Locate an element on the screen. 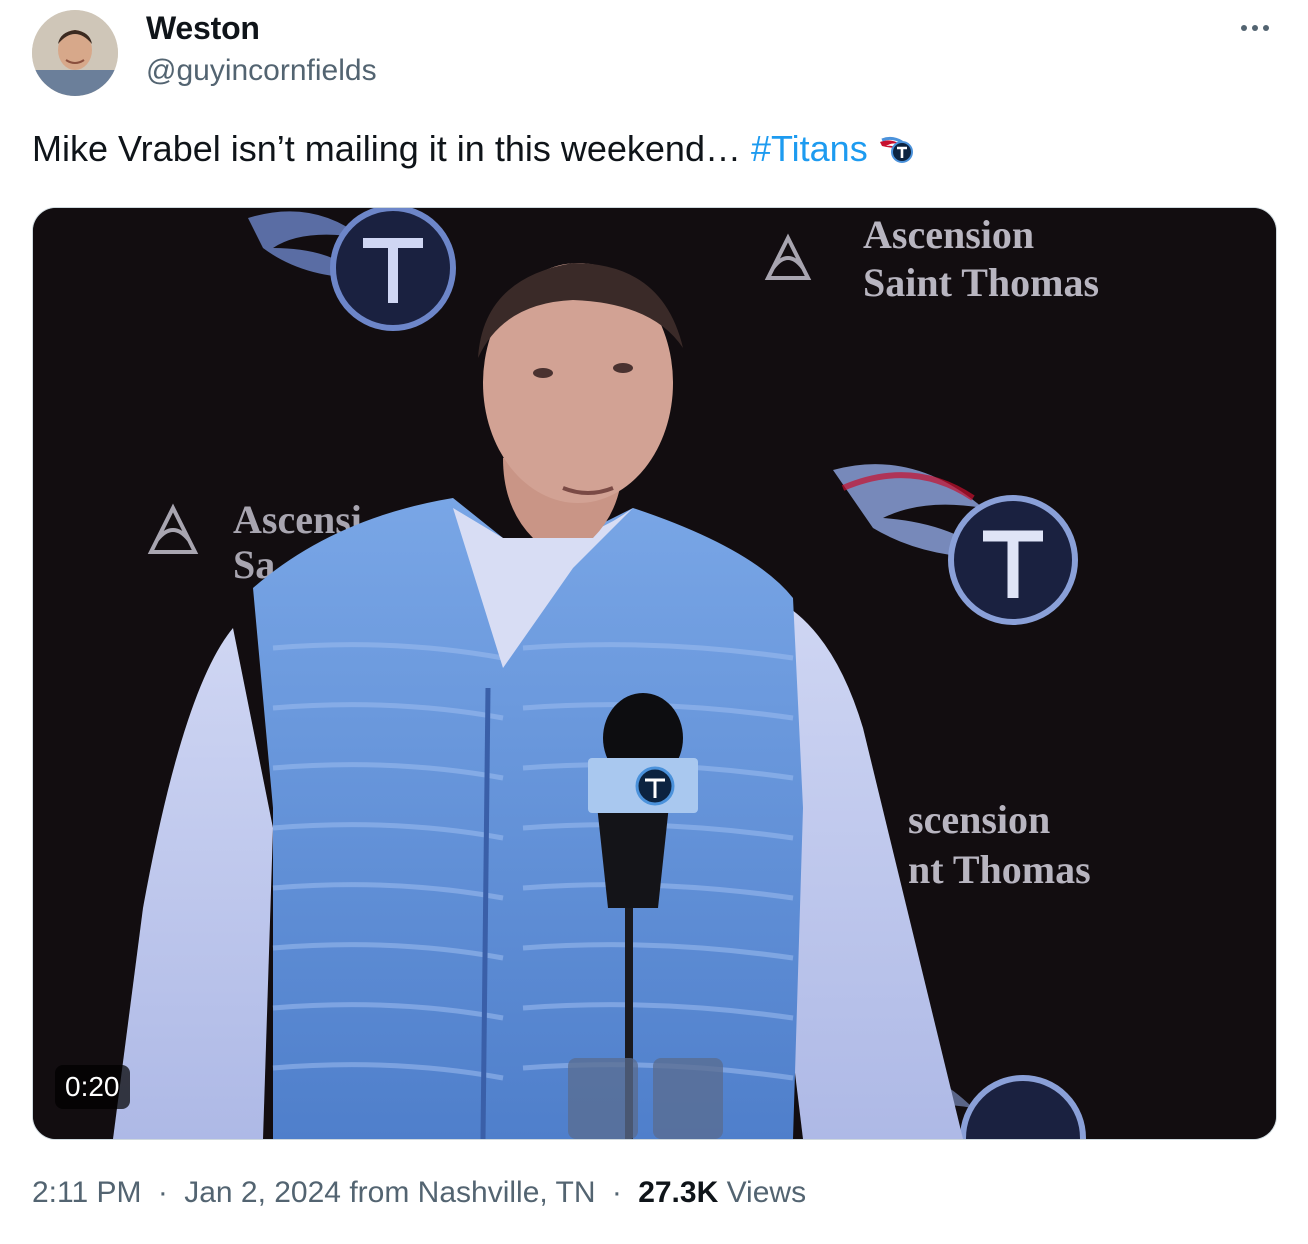 The height and width of the screenshot is (1244, 1308). avatar-photo-icon is located at coordinates (75, 53).